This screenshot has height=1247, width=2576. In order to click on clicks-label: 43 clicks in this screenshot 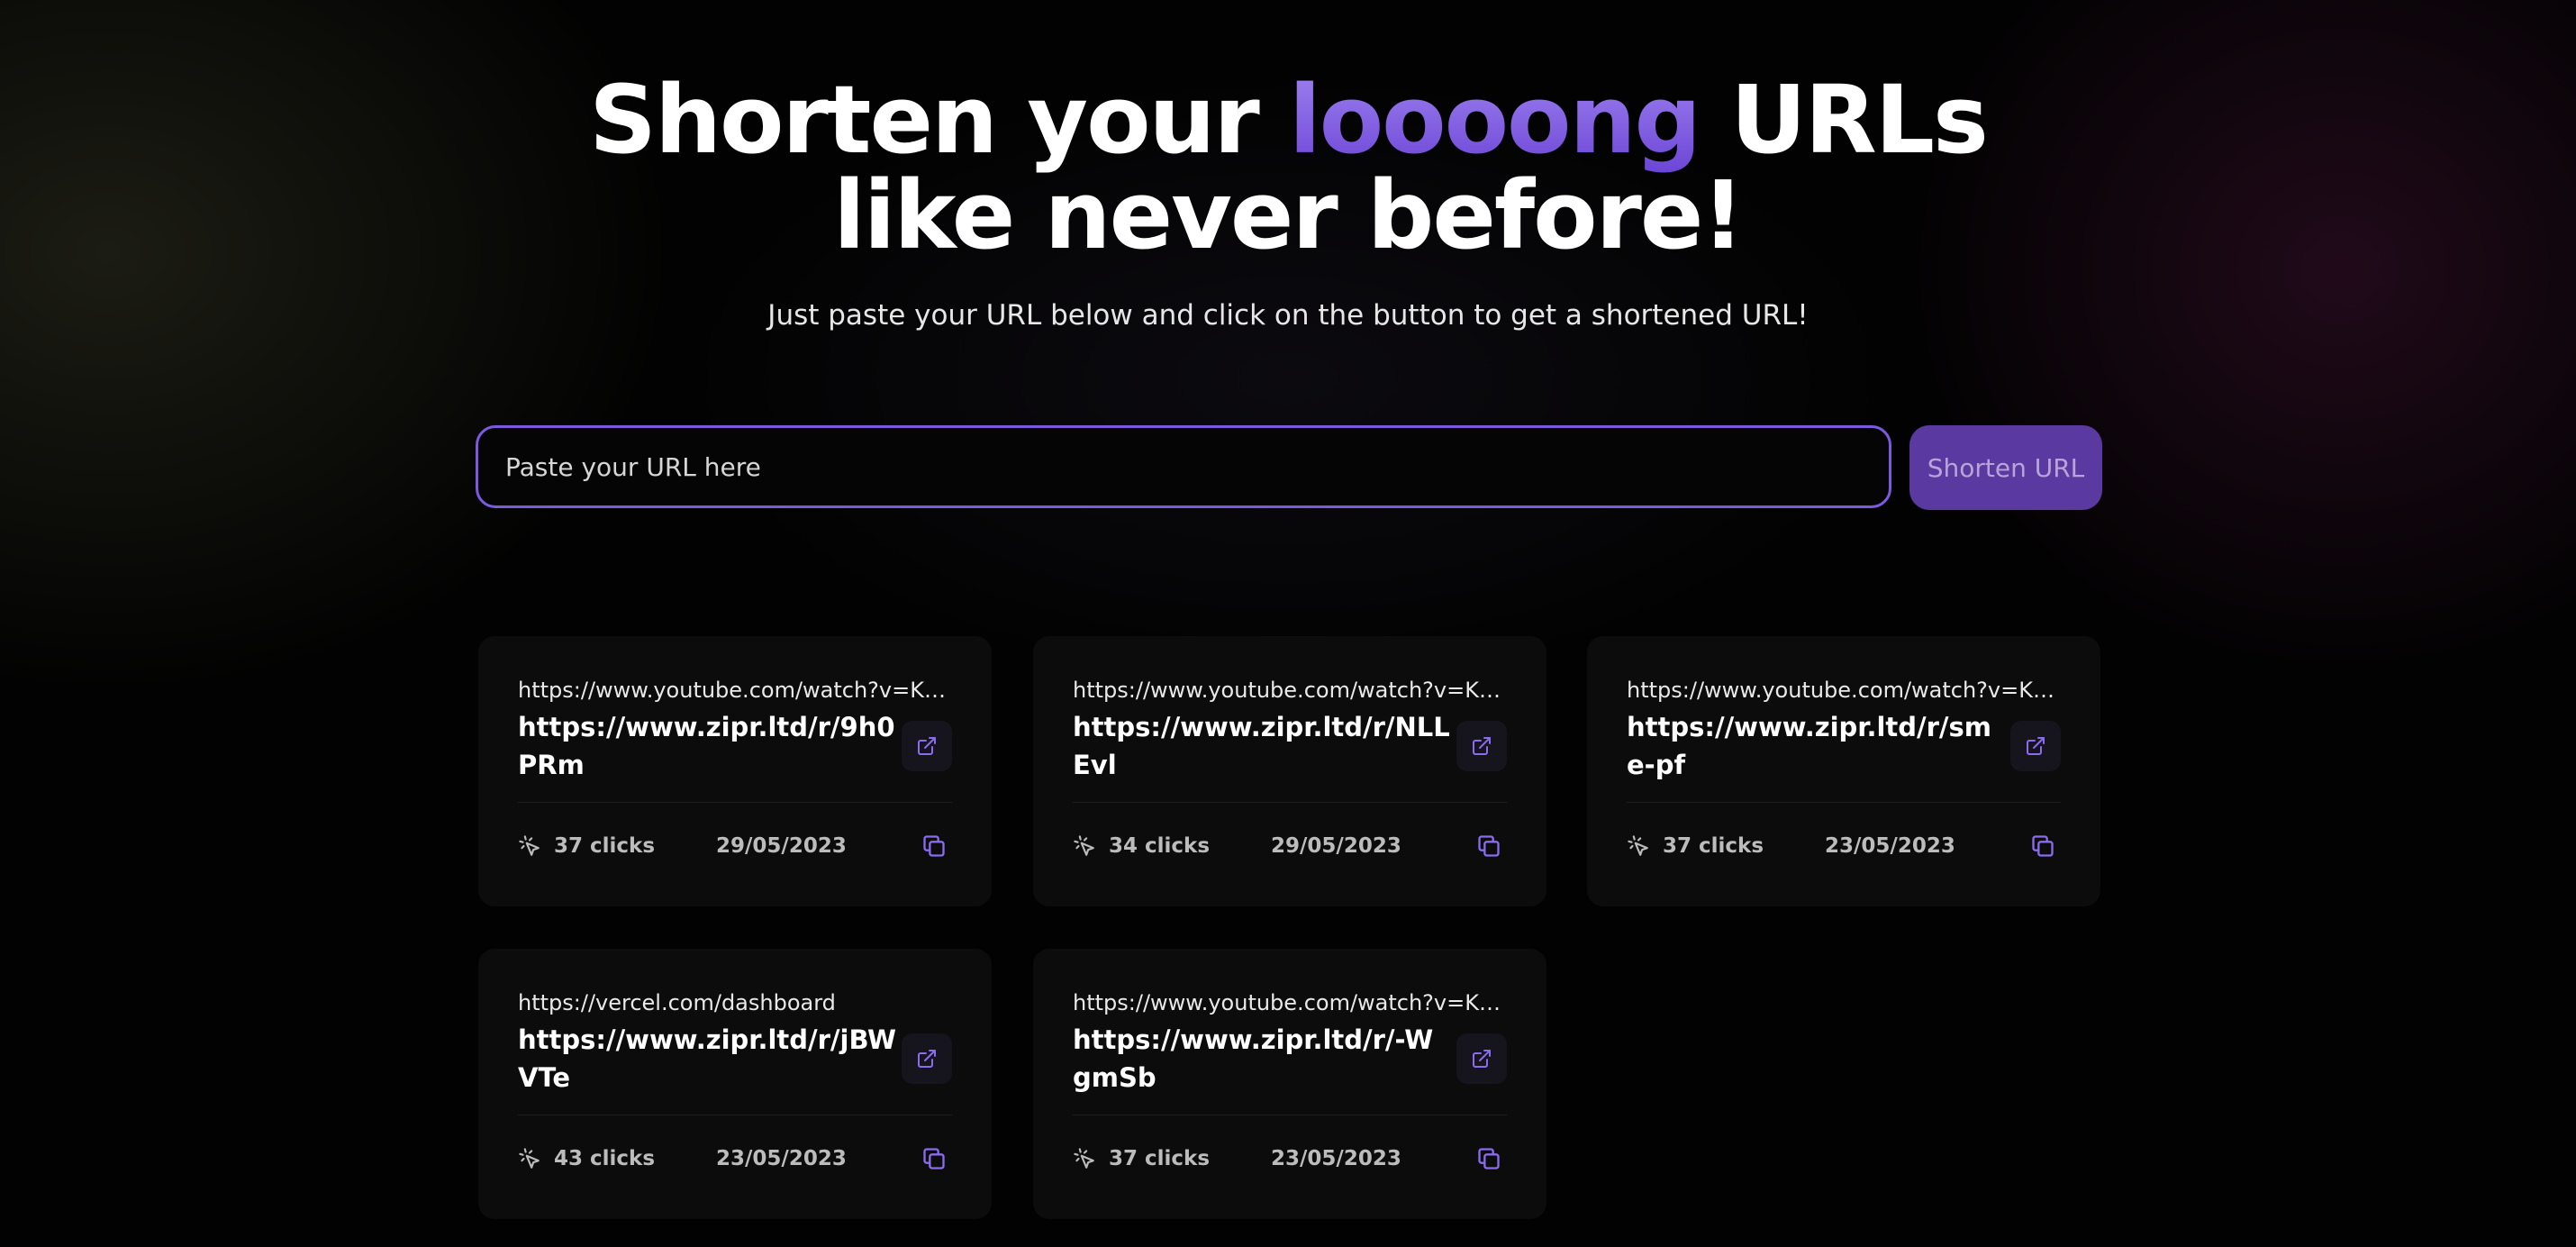, I will do `click(605, 1159)`.